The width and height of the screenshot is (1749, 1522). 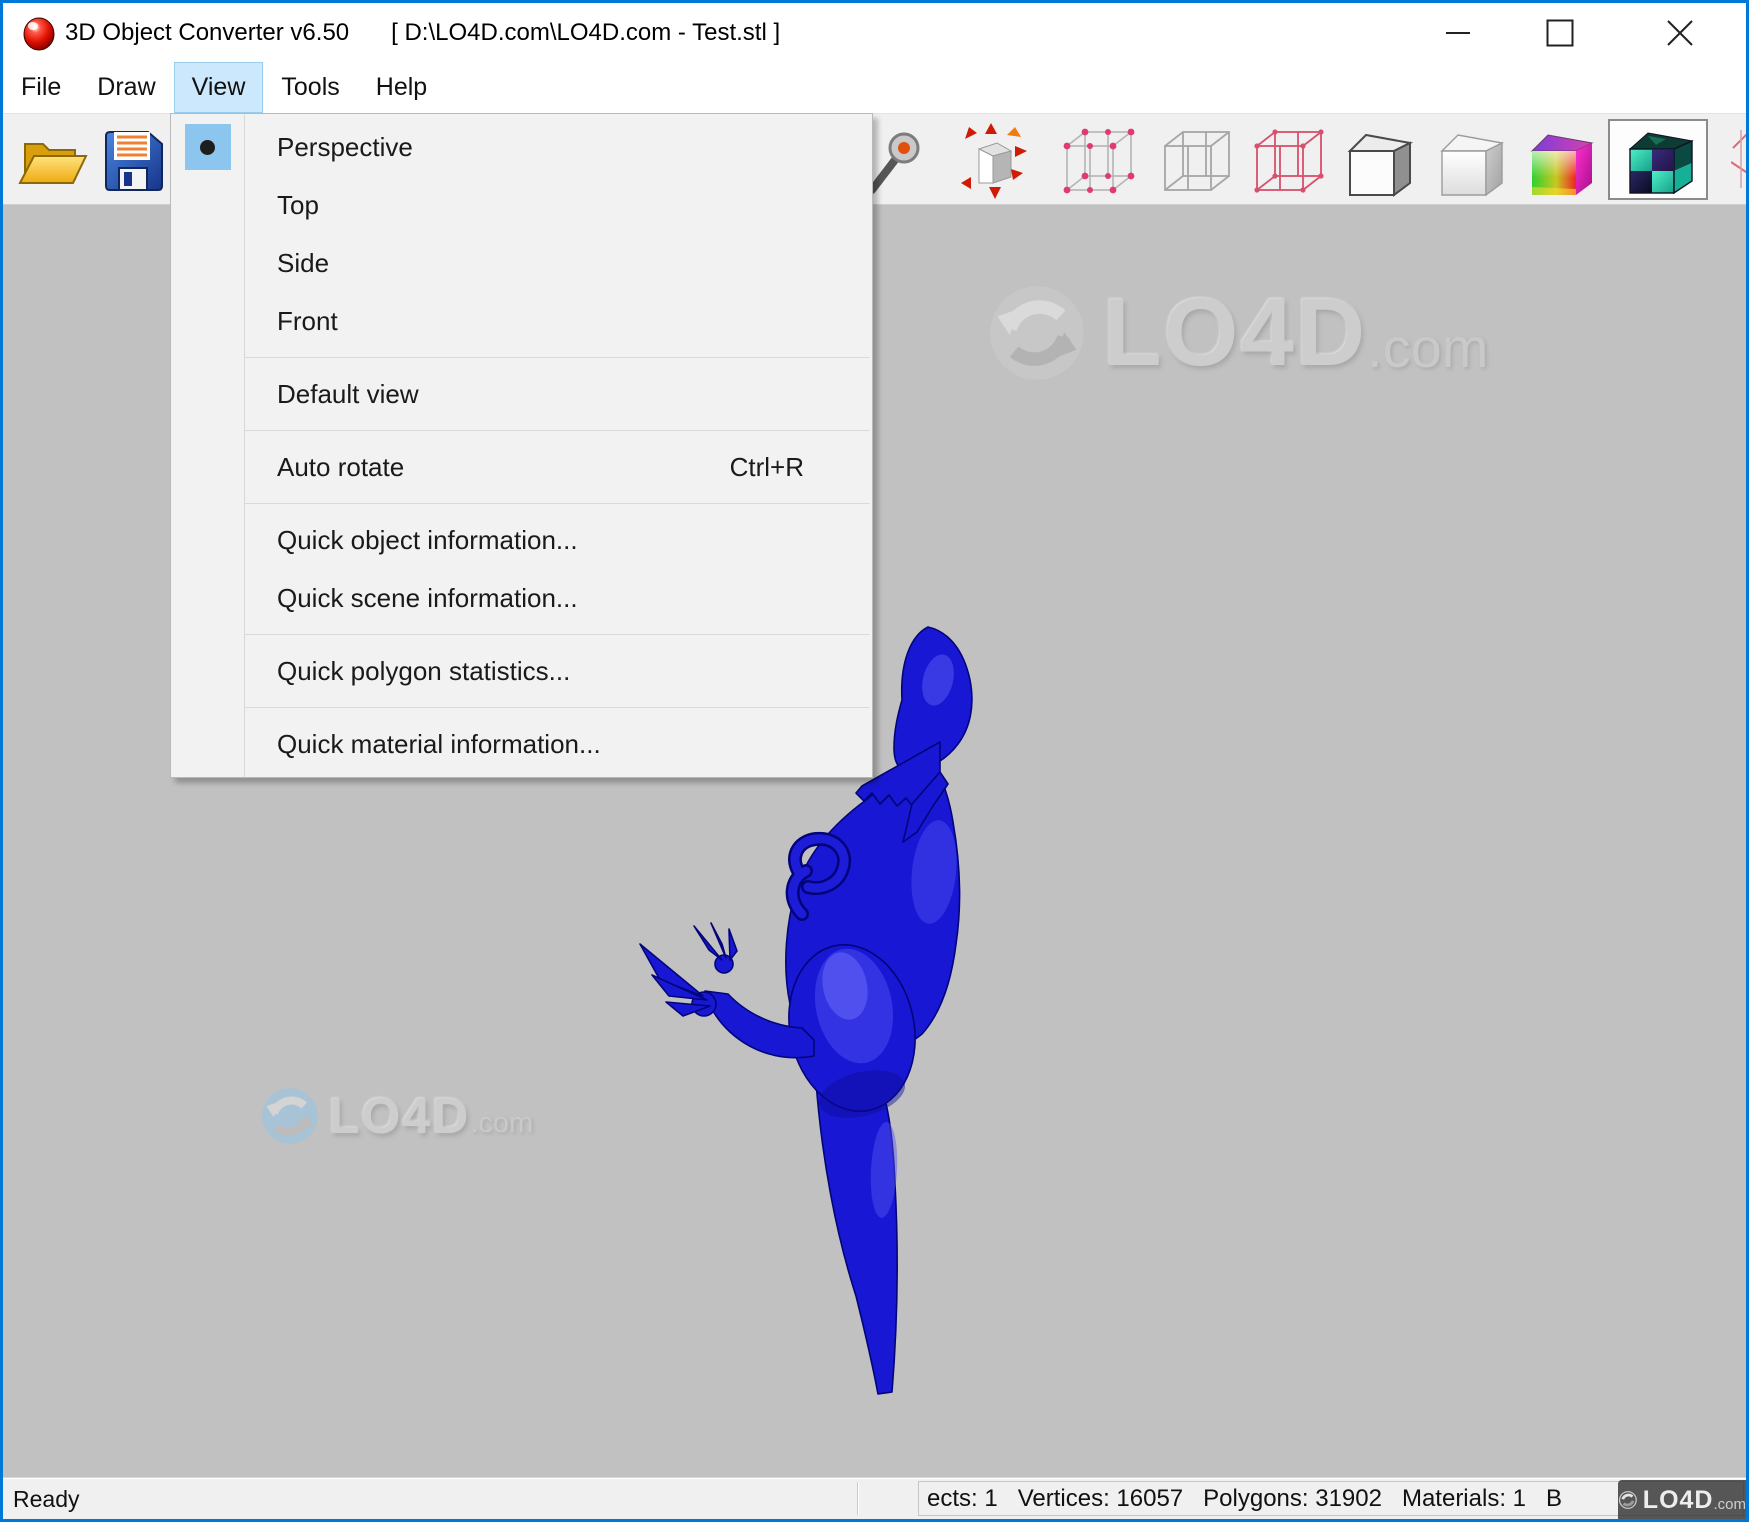 I want to click on menu-bar: File Draw View Tools Help, so click(x=874, y=87).